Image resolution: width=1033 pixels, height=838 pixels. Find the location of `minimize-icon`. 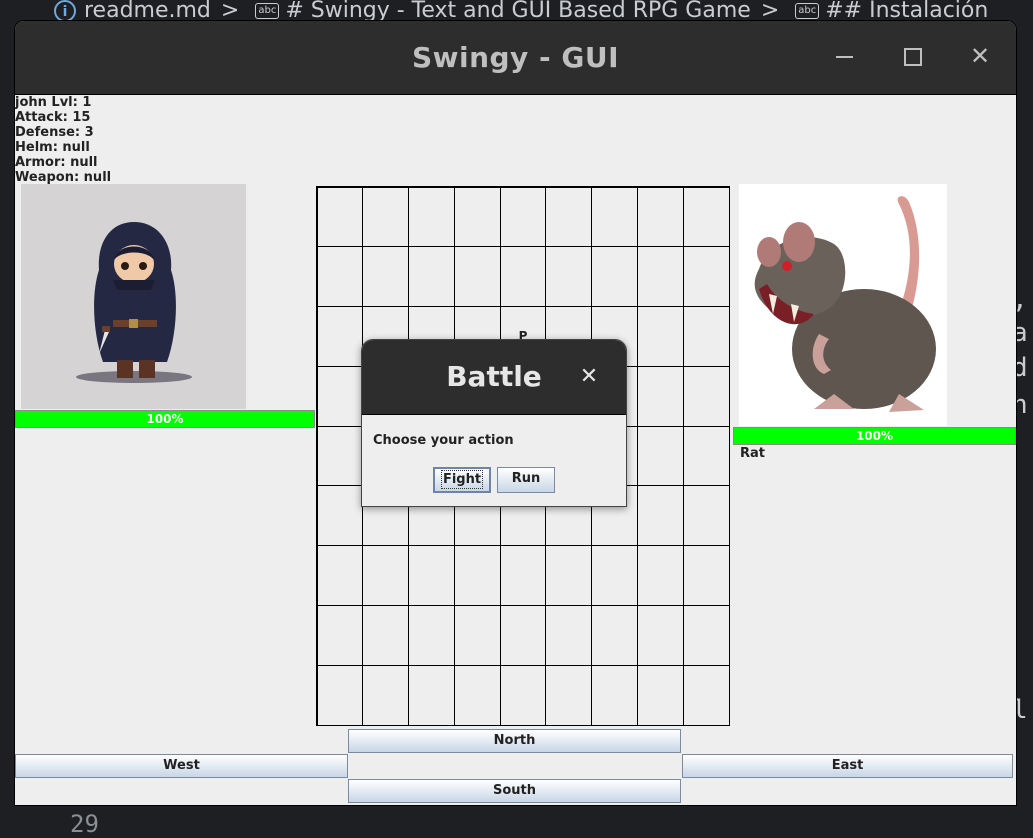

minimize-icon is located at coordinates (844, 56).